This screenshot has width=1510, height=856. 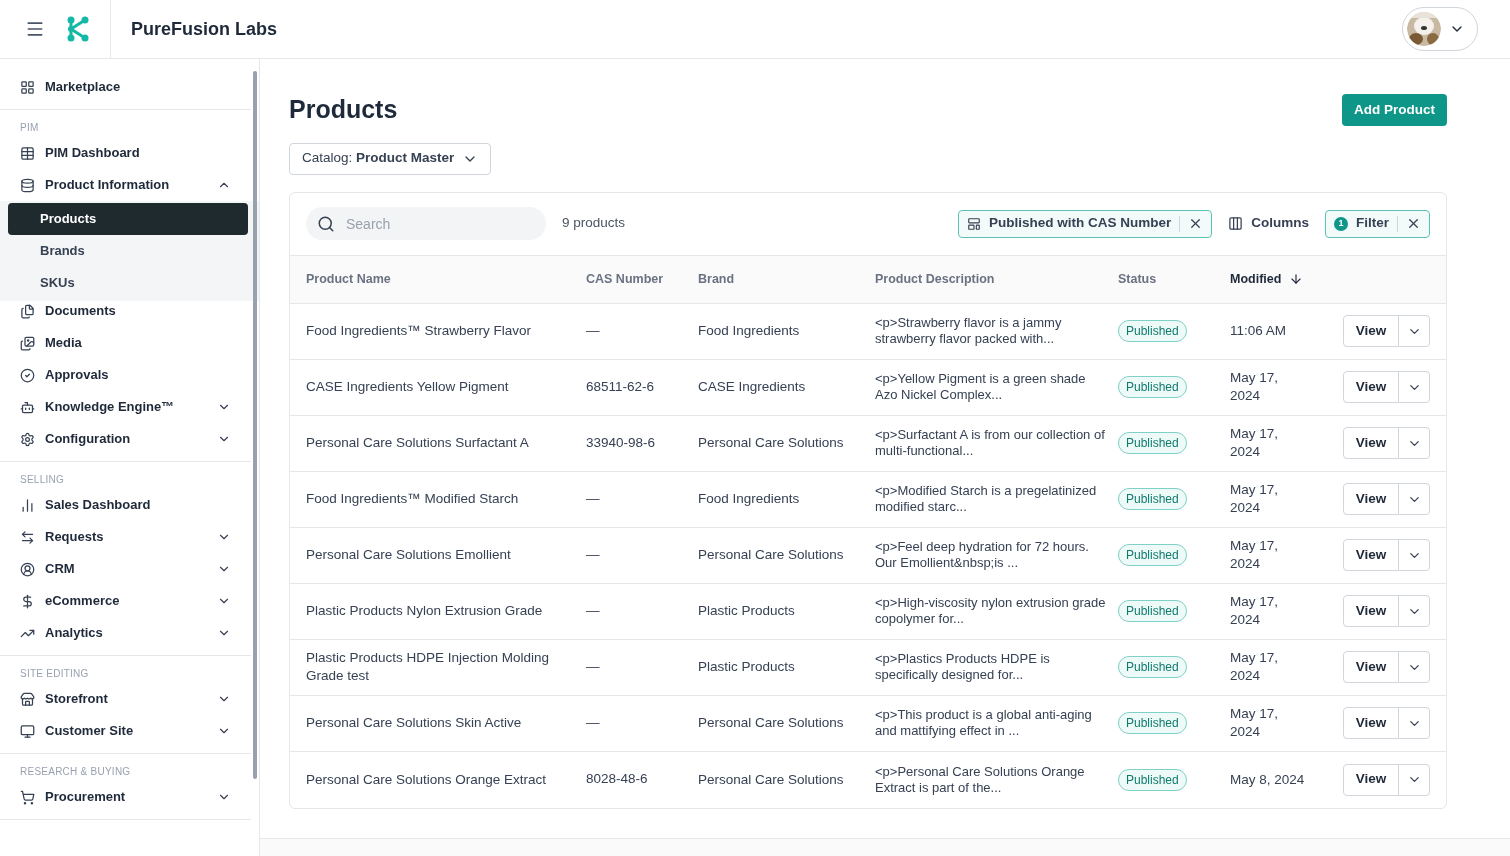 What do you see at coordinates (27, 505) in the screenshot?
I see `bar-chart-icon` at bounding box center [27, 505].